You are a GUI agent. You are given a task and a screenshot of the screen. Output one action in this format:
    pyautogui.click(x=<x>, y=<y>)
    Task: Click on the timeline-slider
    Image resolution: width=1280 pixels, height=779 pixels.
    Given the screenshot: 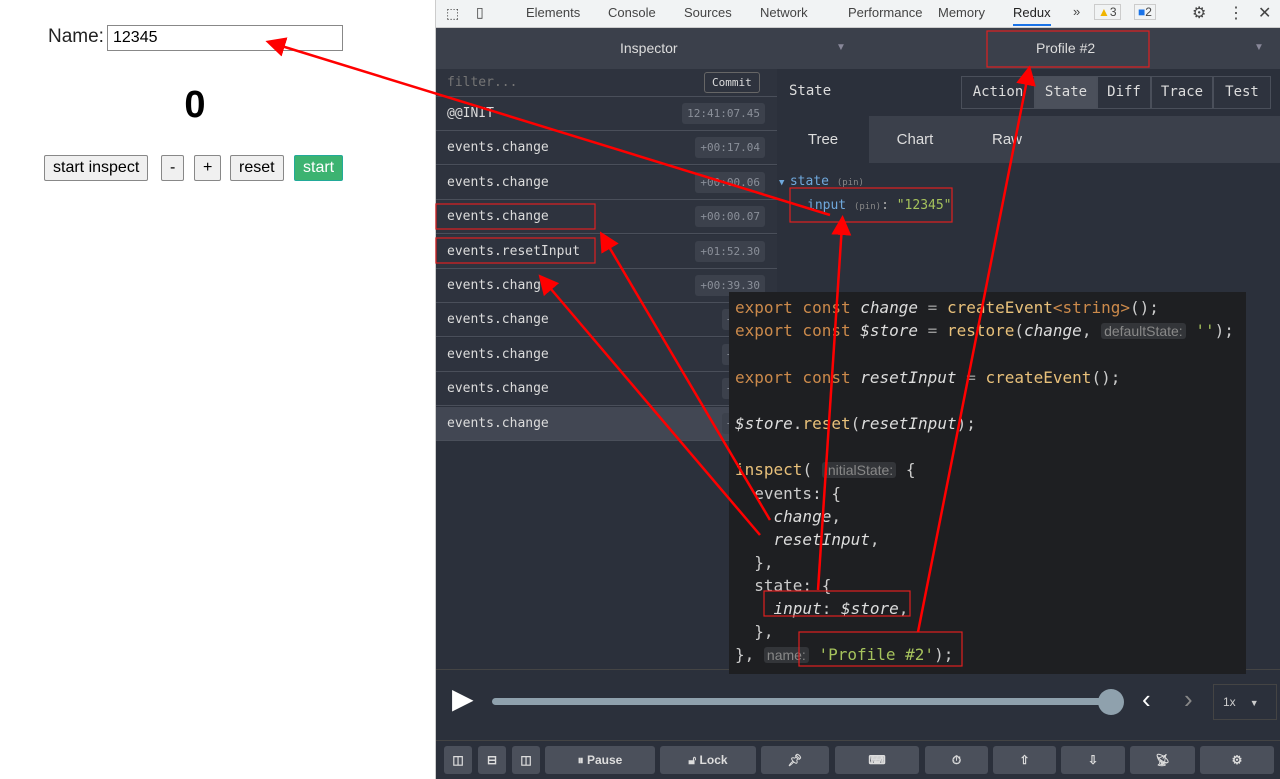 What is the action you would take?
    pyautogui.click(x=802, y=701)
    